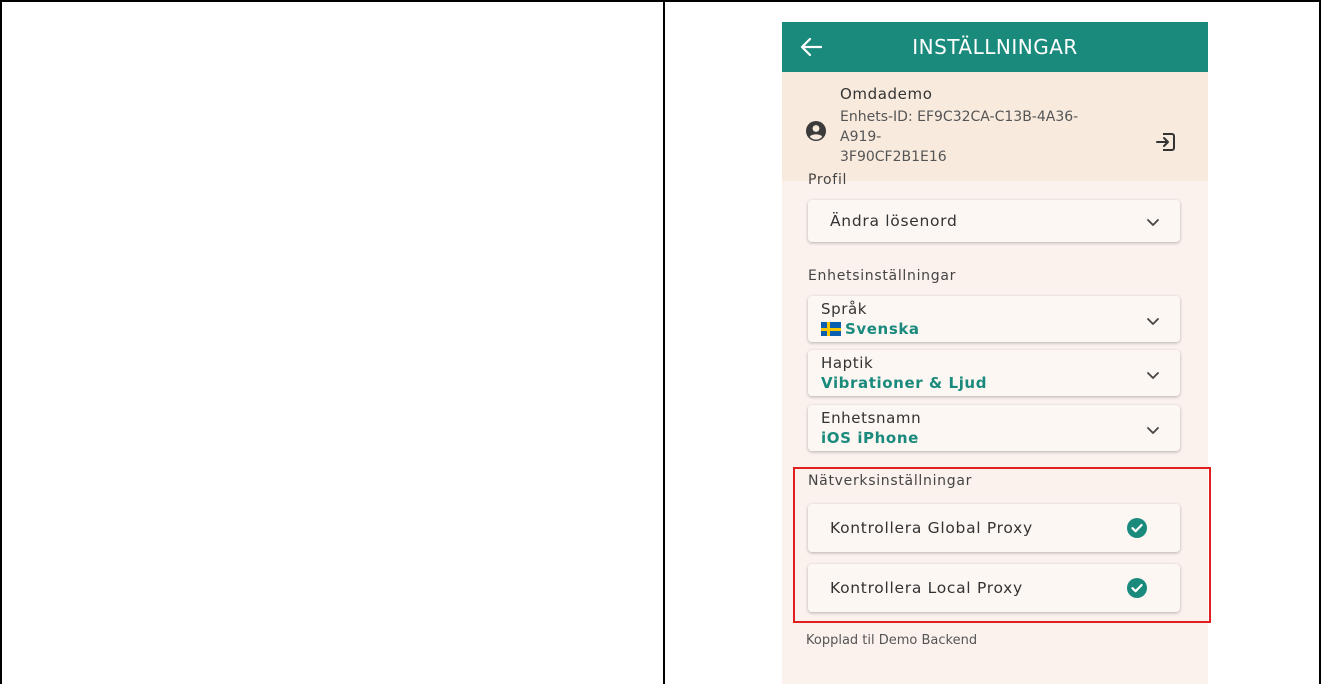 The image size is (1322, 684). Describe the element at coordinates (844, 309) in the screenshot. I see `language-label: Språk` at that location.